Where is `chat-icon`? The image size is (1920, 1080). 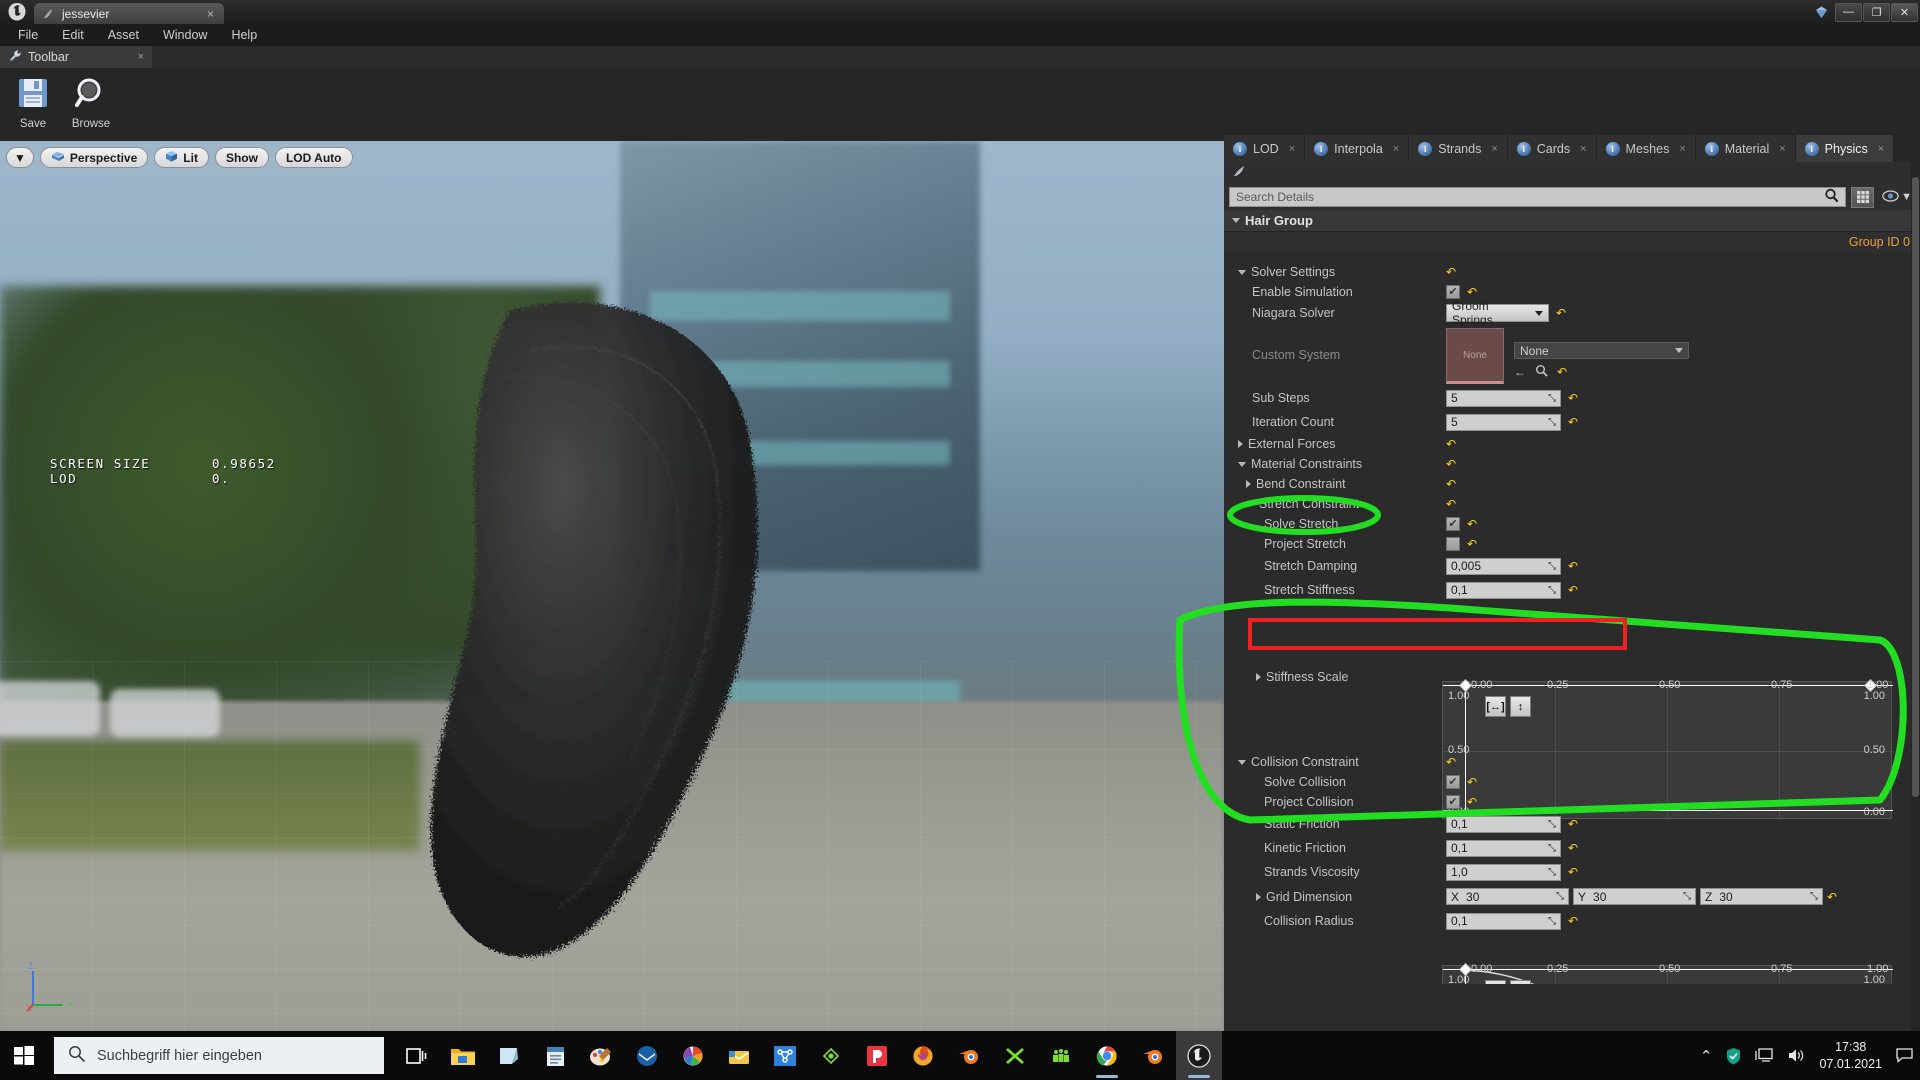 chat-icon is located at coordinates (1904, 1055).